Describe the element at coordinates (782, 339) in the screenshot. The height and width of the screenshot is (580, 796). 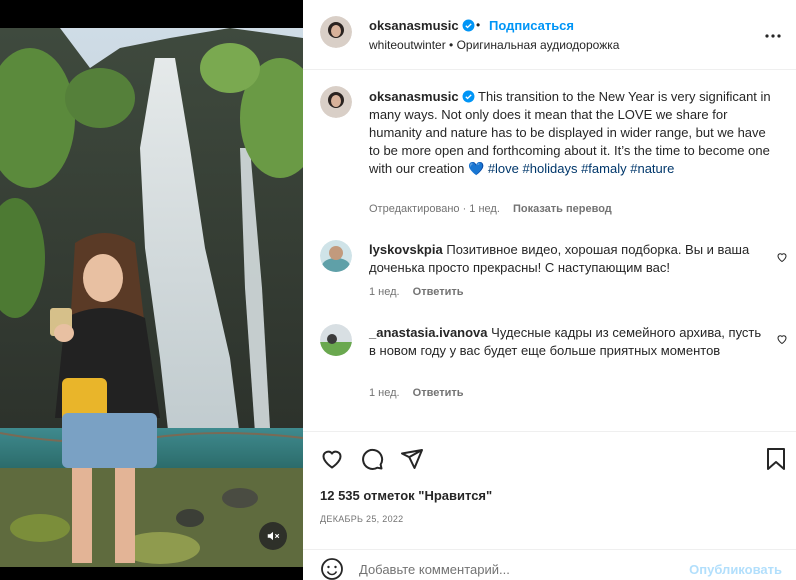
I see `like-comment-2-icon` at that location.